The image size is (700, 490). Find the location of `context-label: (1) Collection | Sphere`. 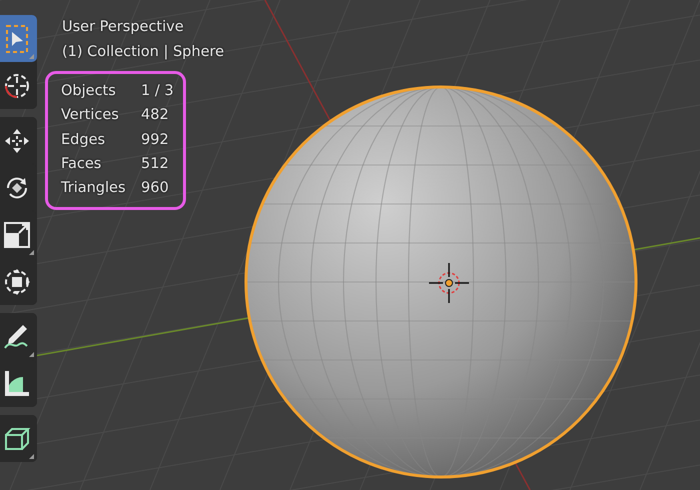

context-label: (1) Collection | Sphere is located at coordinates (143, 52).